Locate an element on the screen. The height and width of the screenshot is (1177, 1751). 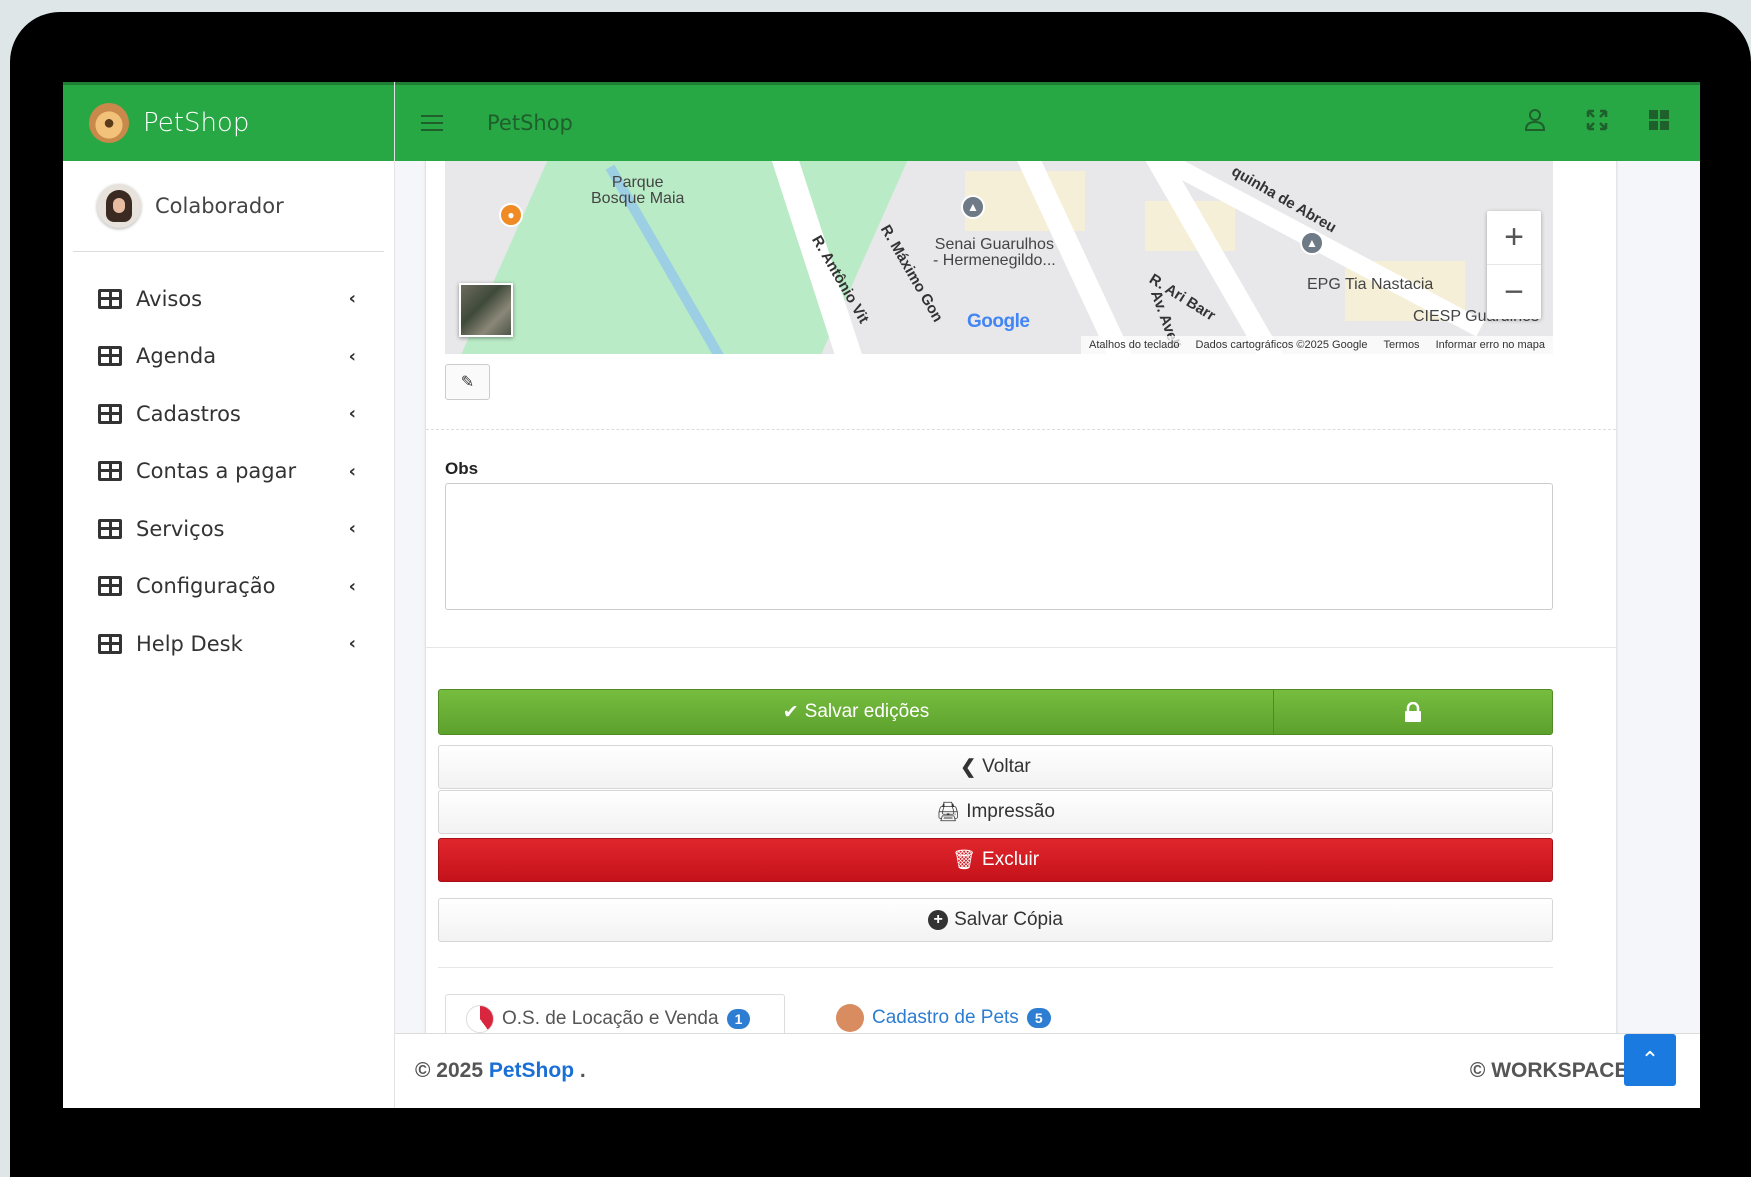
back-button: ❮ Voltar is located at coordinates (995, 767).